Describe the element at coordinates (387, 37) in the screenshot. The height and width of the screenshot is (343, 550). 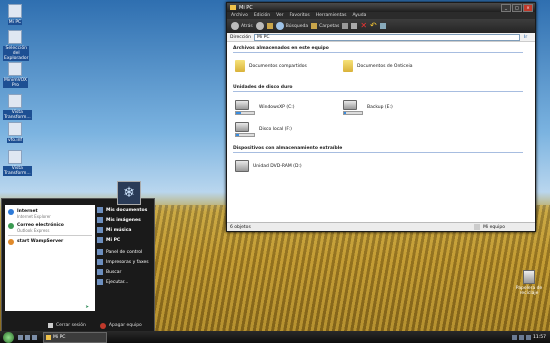
I see `address-input: Mi PC` at that location.